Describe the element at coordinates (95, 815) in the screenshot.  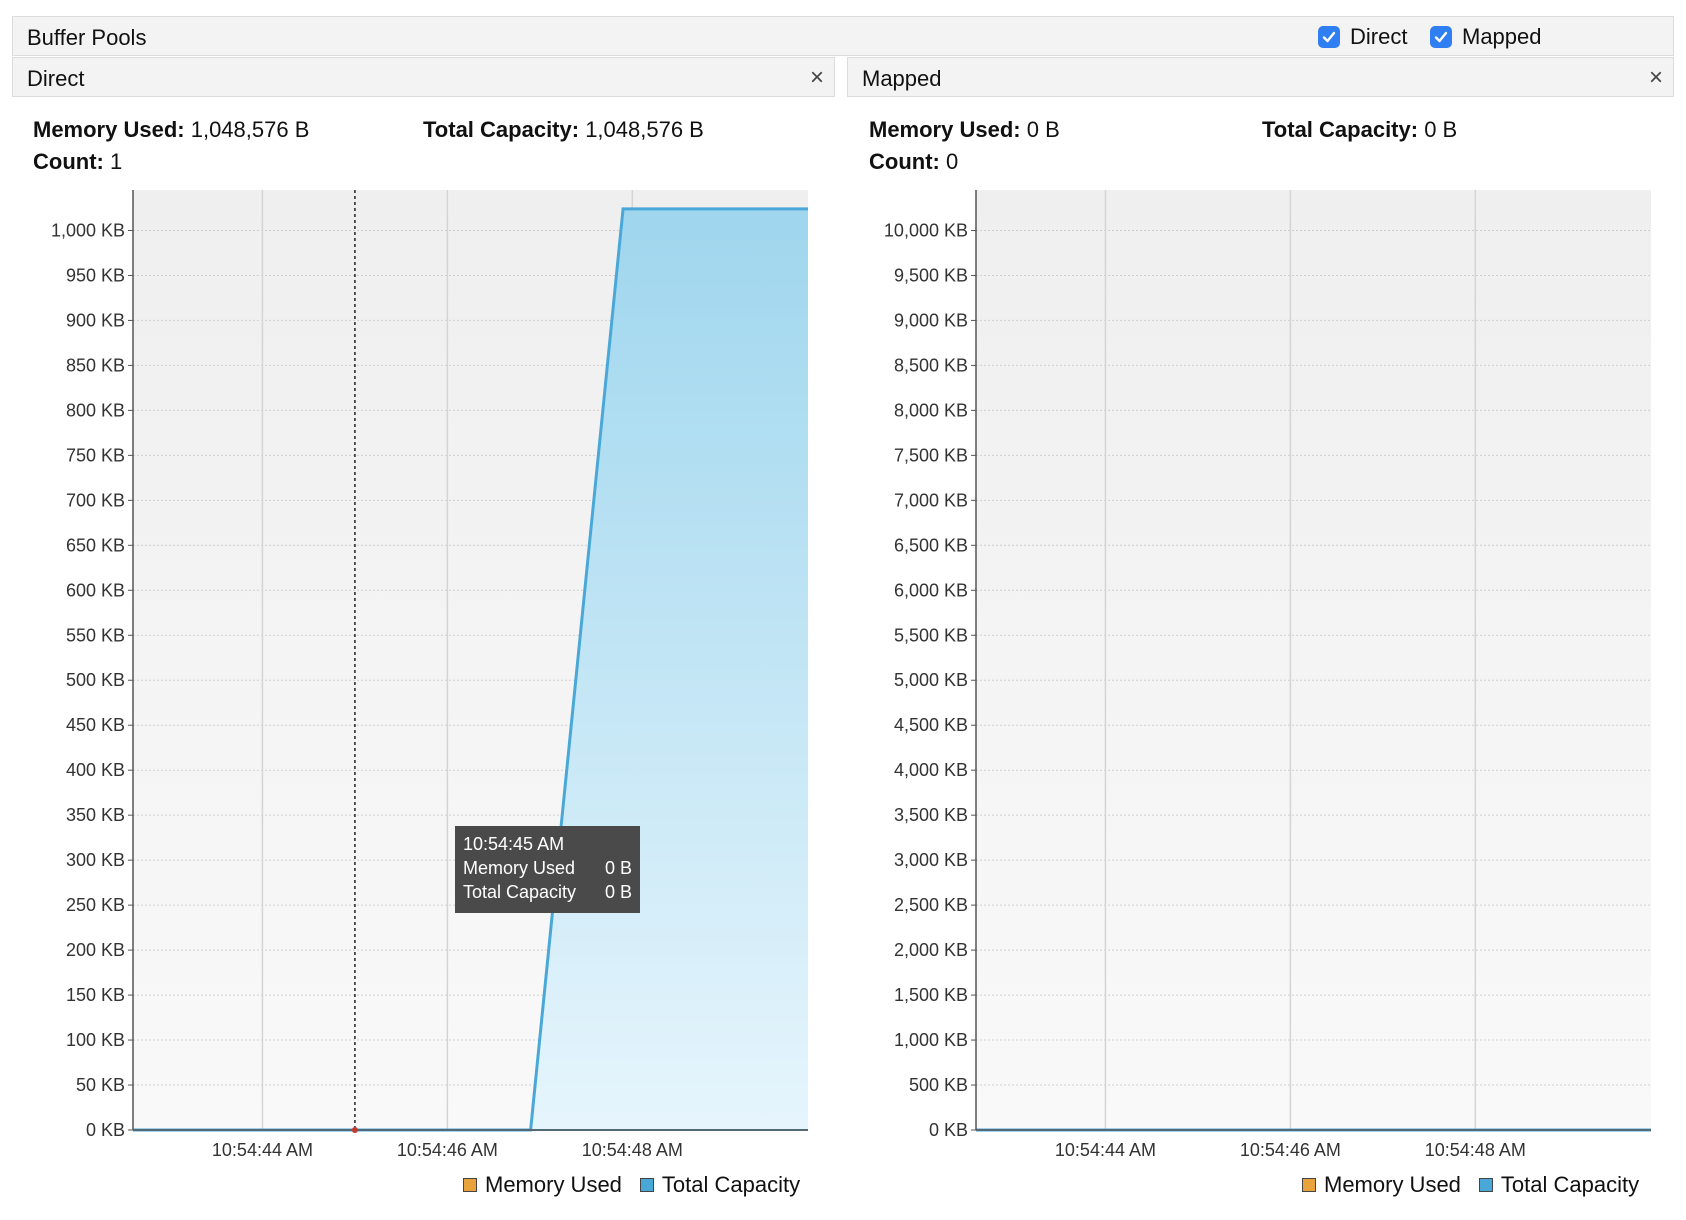
I see `y-tick-label: 350 KB` at that location.